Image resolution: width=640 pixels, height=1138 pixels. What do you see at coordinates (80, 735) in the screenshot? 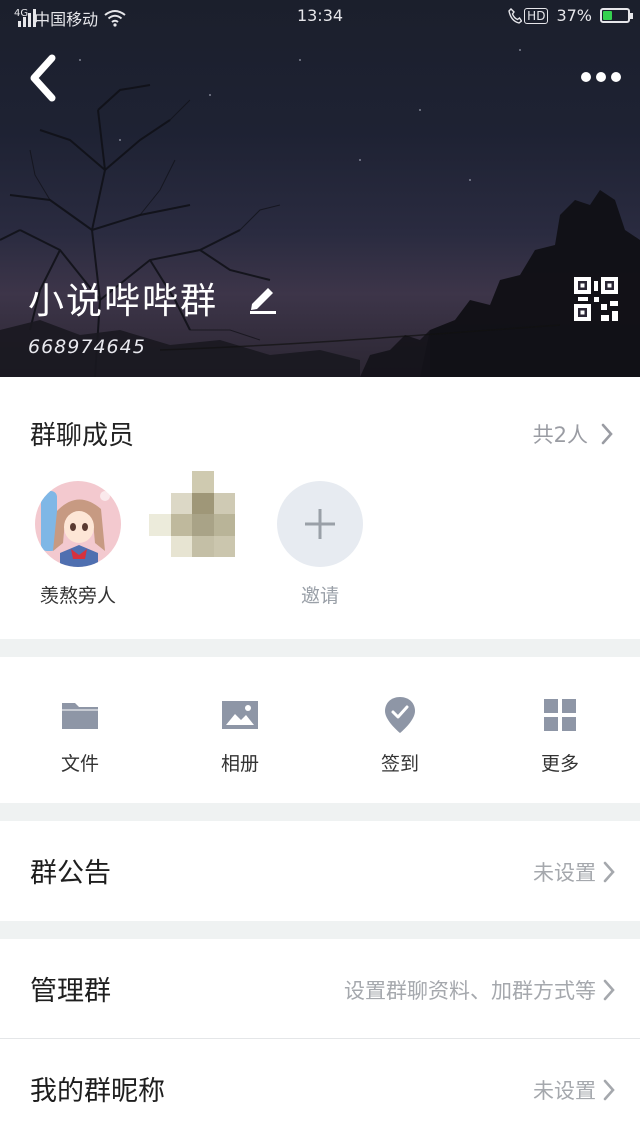
I see `action-files: 文件` at bounding box center [80, 735].